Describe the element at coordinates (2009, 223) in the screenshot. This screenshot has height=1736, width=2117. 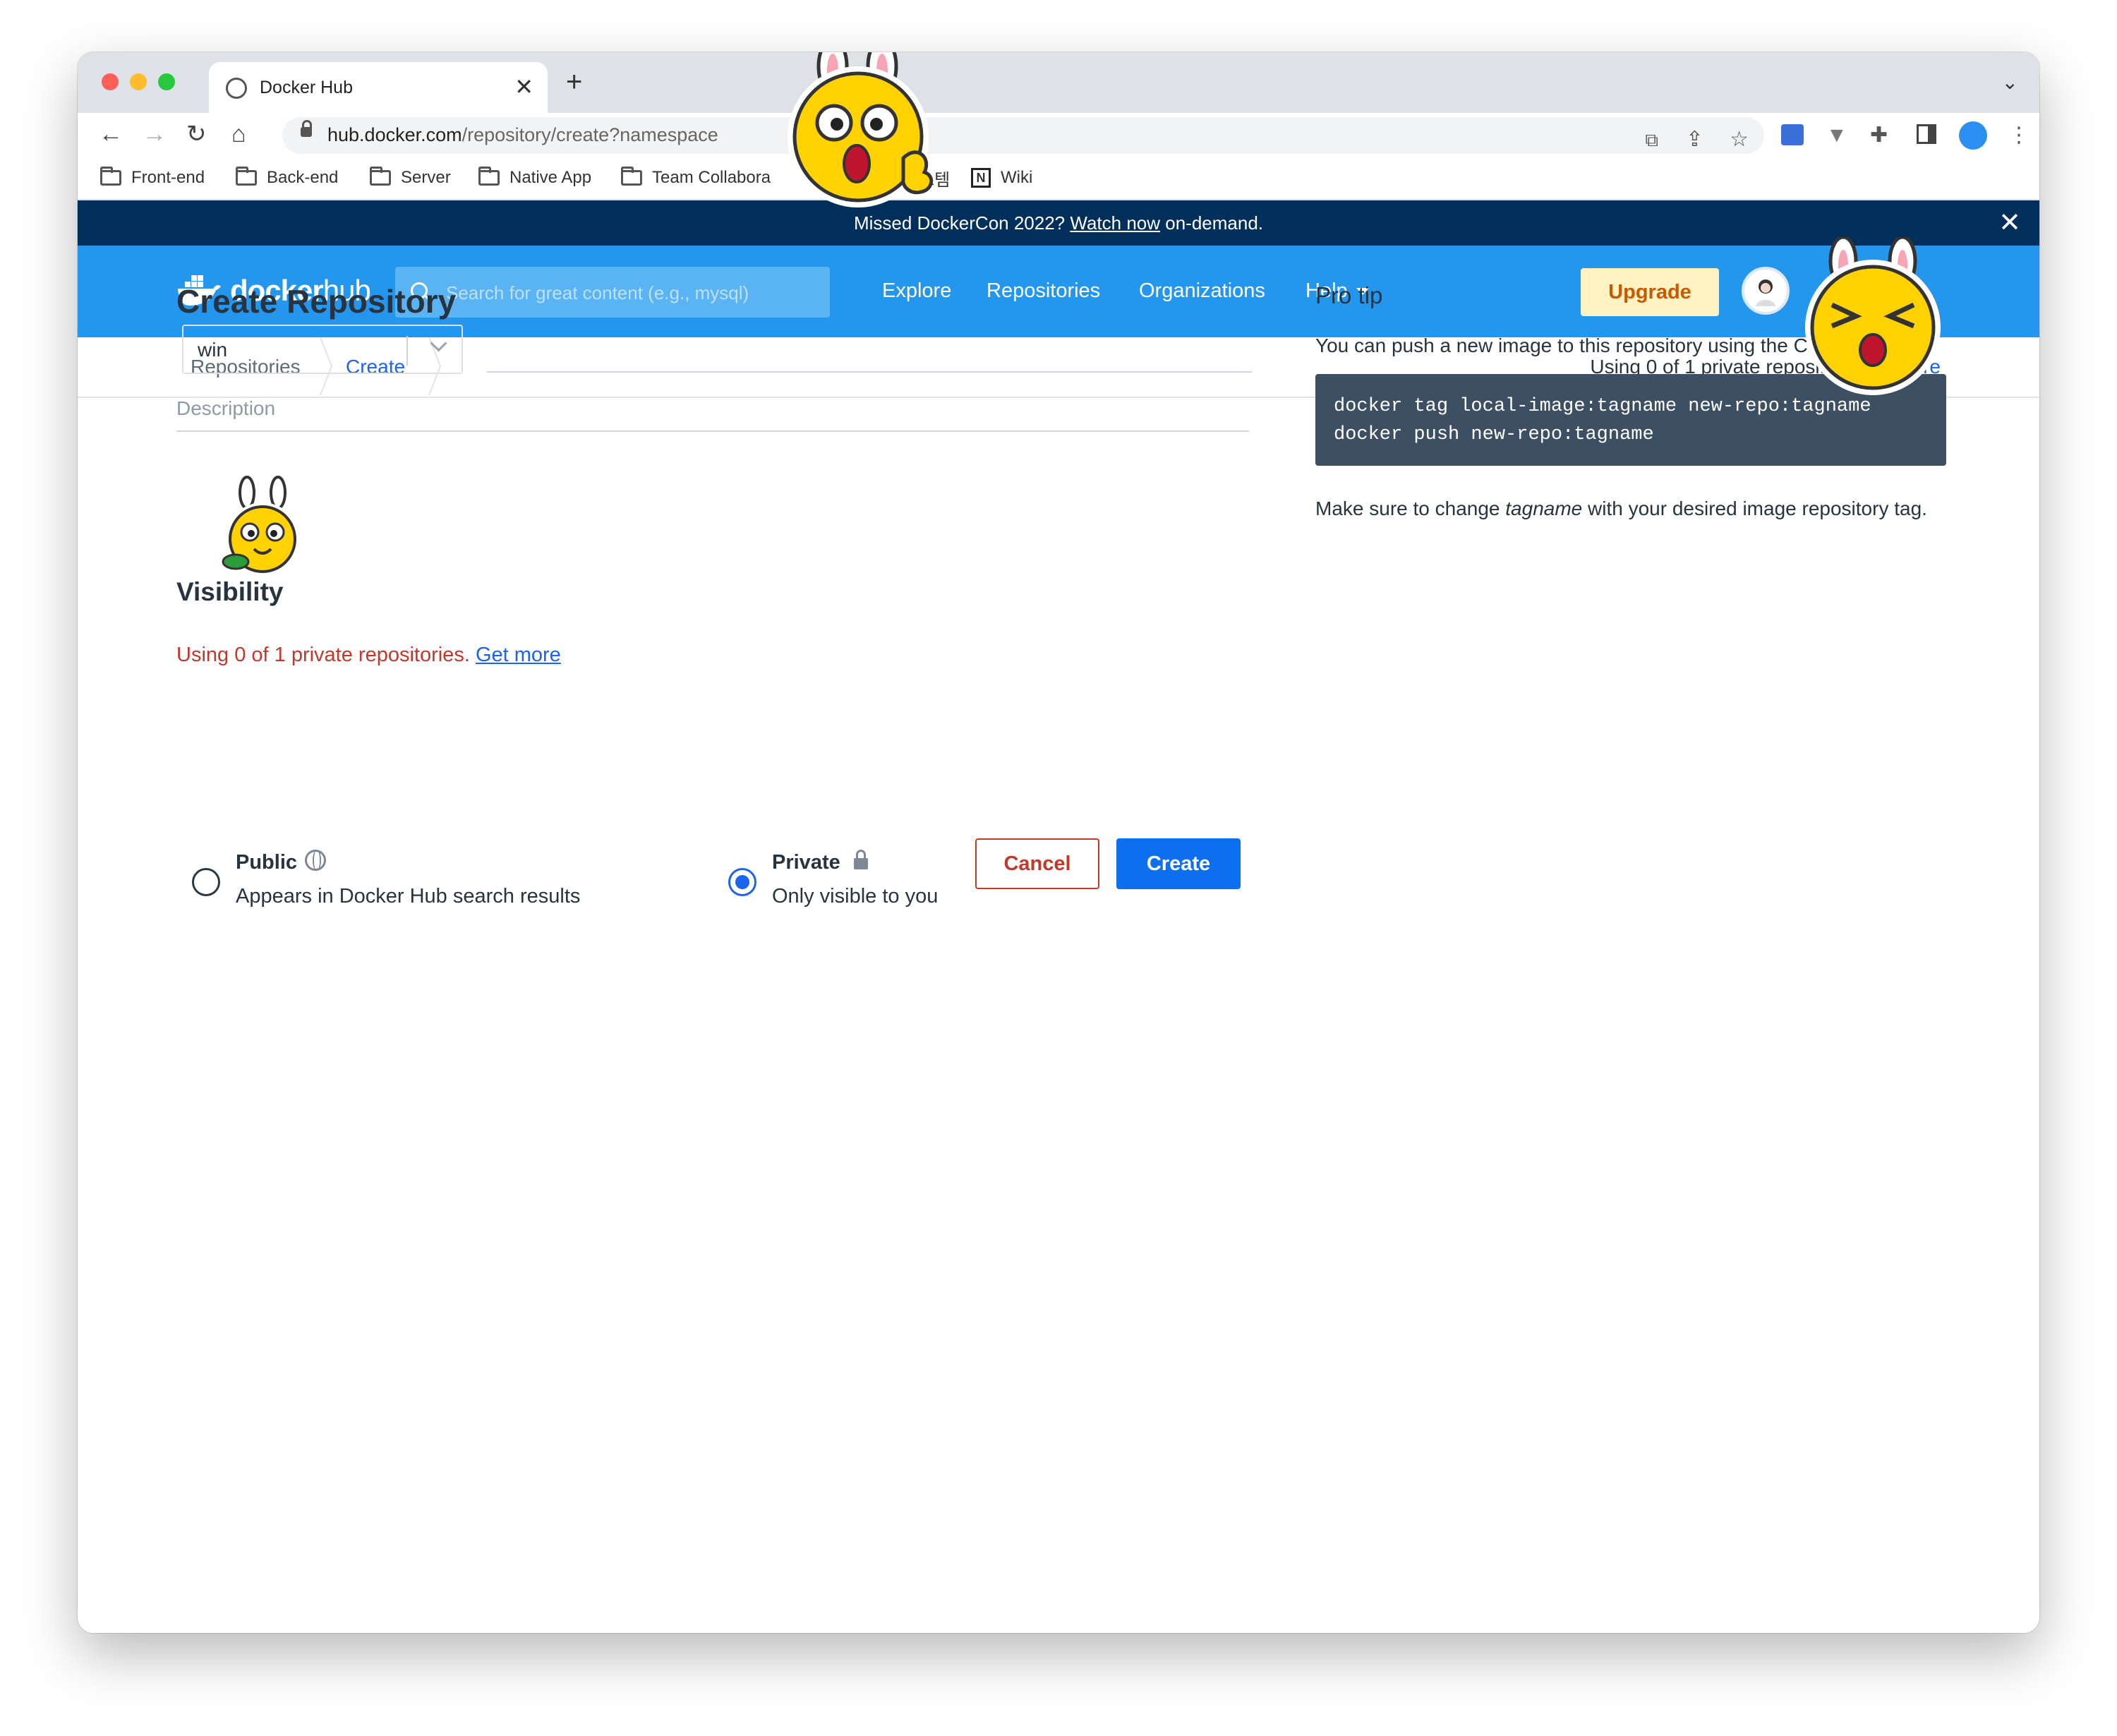
I see `close-banner-icon: ✕` at that location.